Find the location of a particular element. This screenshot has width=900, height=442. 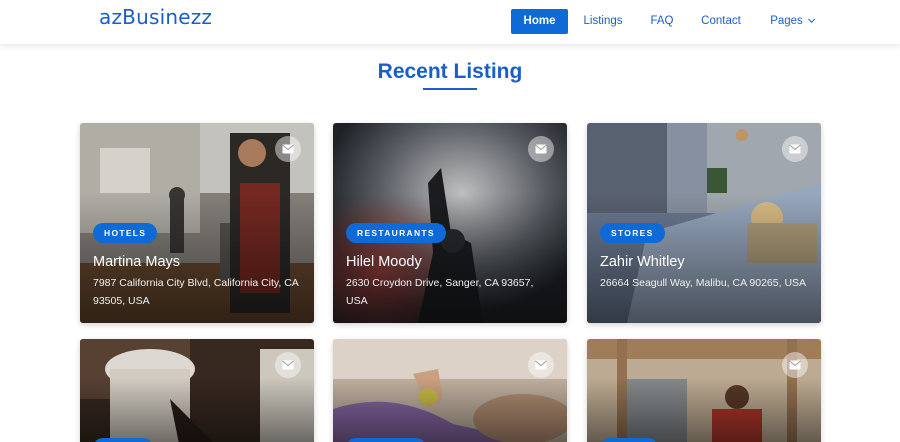

nav-item-pages: Pages is located at coordinates (791, 21).